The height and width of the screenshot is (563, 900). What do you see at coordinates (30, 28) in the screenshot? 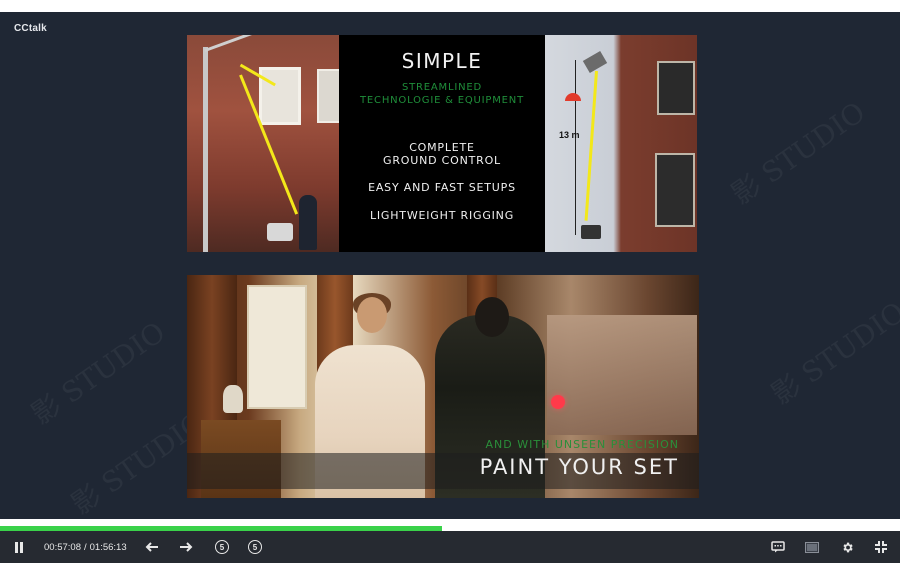
I see `app-title: CCtalk` at bounding box center [30, 28].